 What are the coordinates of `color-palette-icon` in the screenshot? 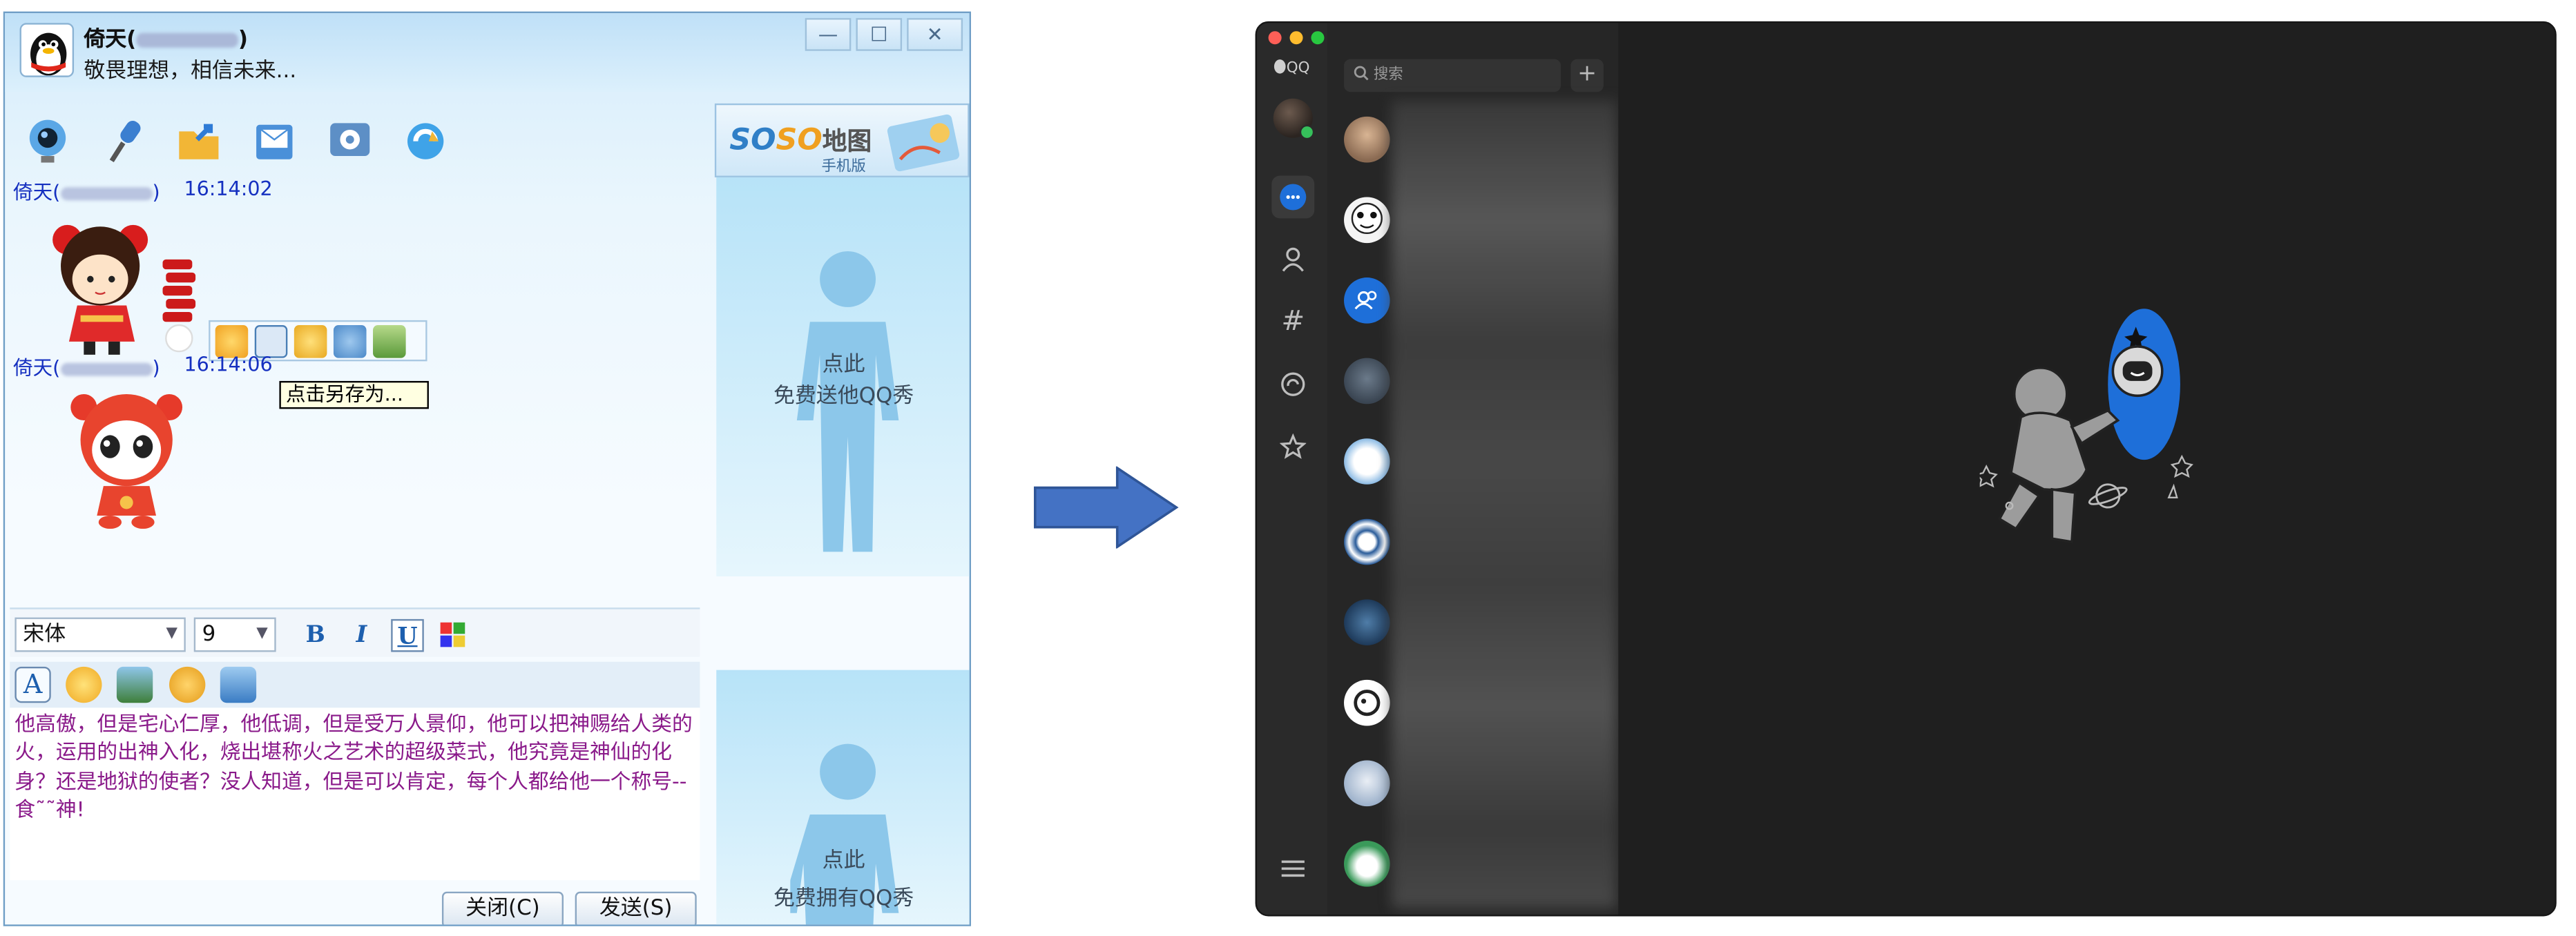 It's located at (453, 635).